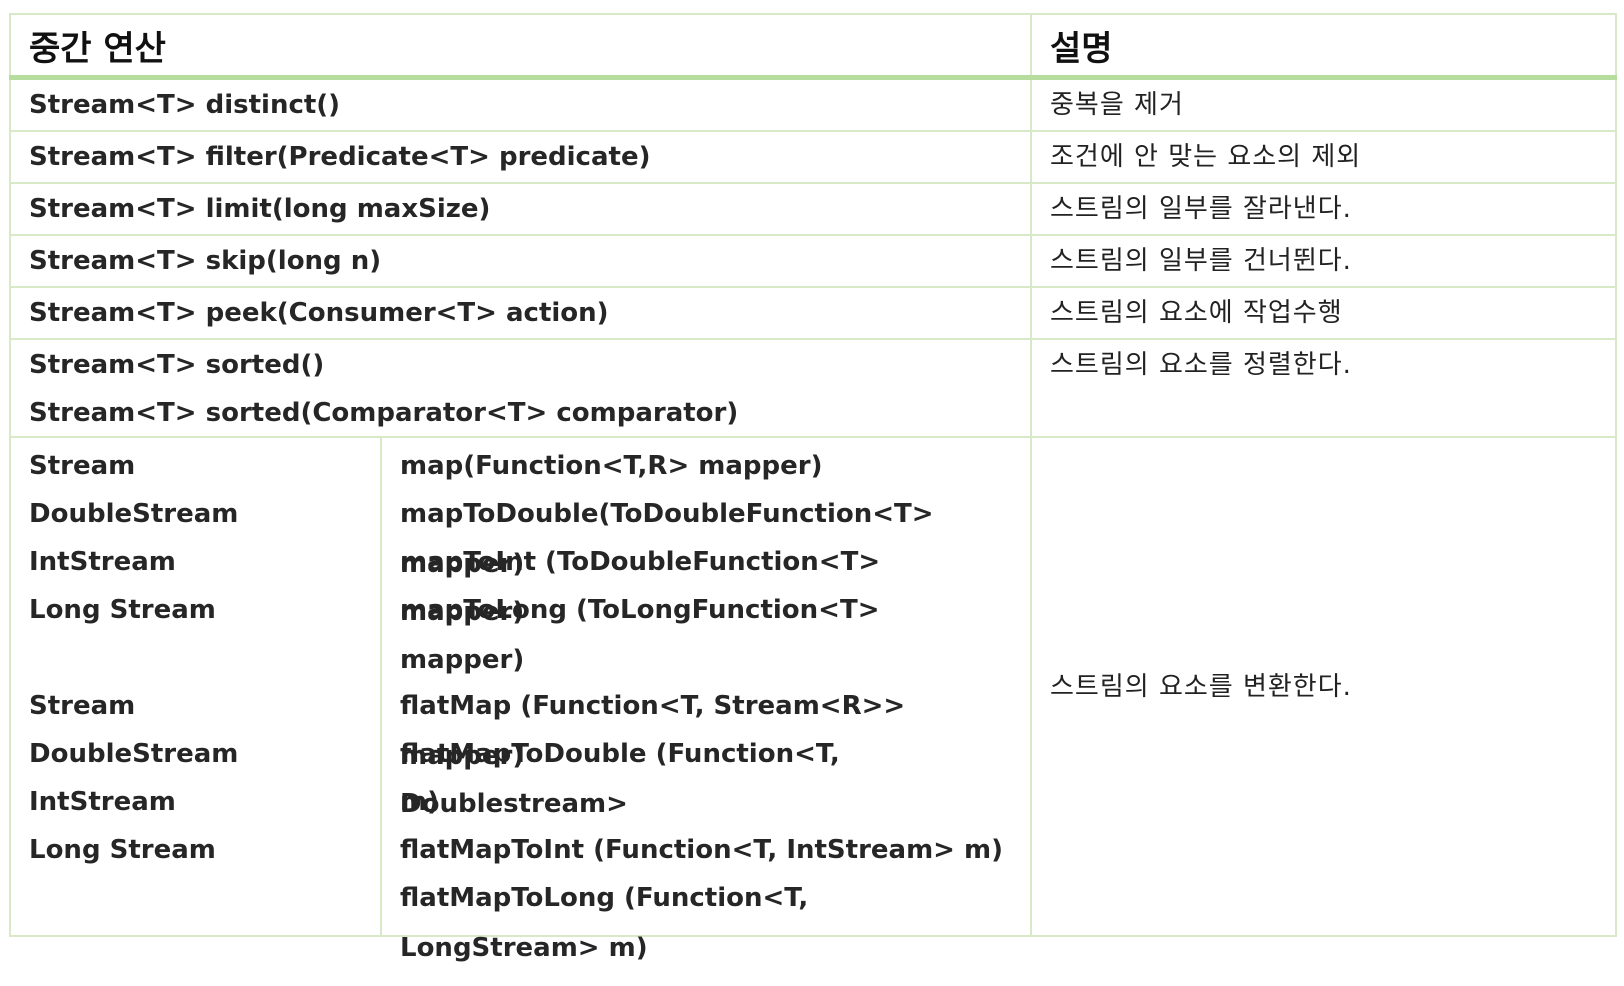  What do you see at coordinates (520, 313) in the screenshot?
I see `operation-cell: Stream<T> peek(Consumer<T> action)` at bounding box center [520, 313].